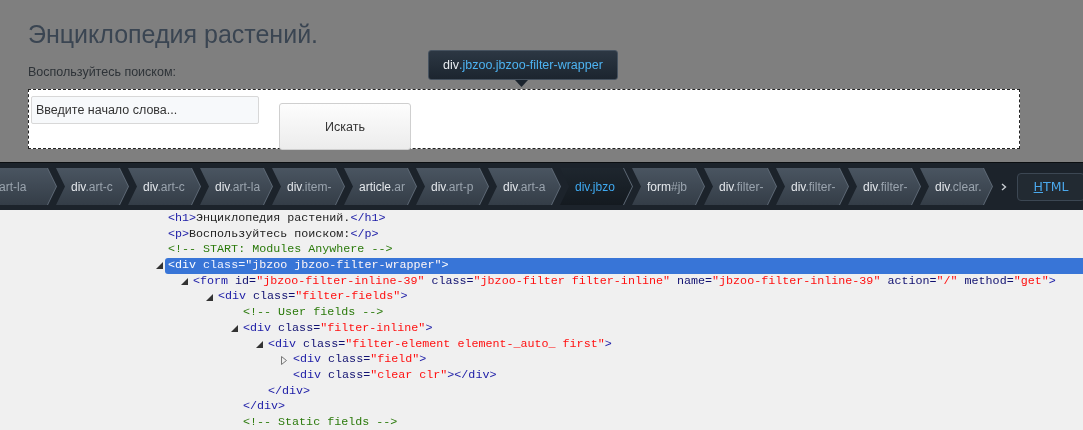 Image resolution: width=1083 pixels, height=430 pixels. What do you see at coordinates (636, 281) in the screenshot?
I see `code-line: <form id="jbzoo-filter-inline-39" class="jbzoo-filter filter-inline" name="jbzoo-filter-inline-39" action="/" method="get">` at bounding box center [636, 281].